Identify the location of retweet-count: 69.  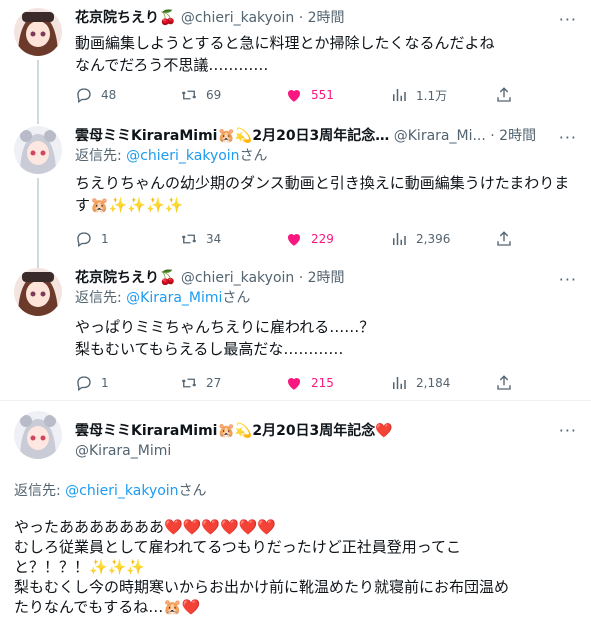
(214, 95).